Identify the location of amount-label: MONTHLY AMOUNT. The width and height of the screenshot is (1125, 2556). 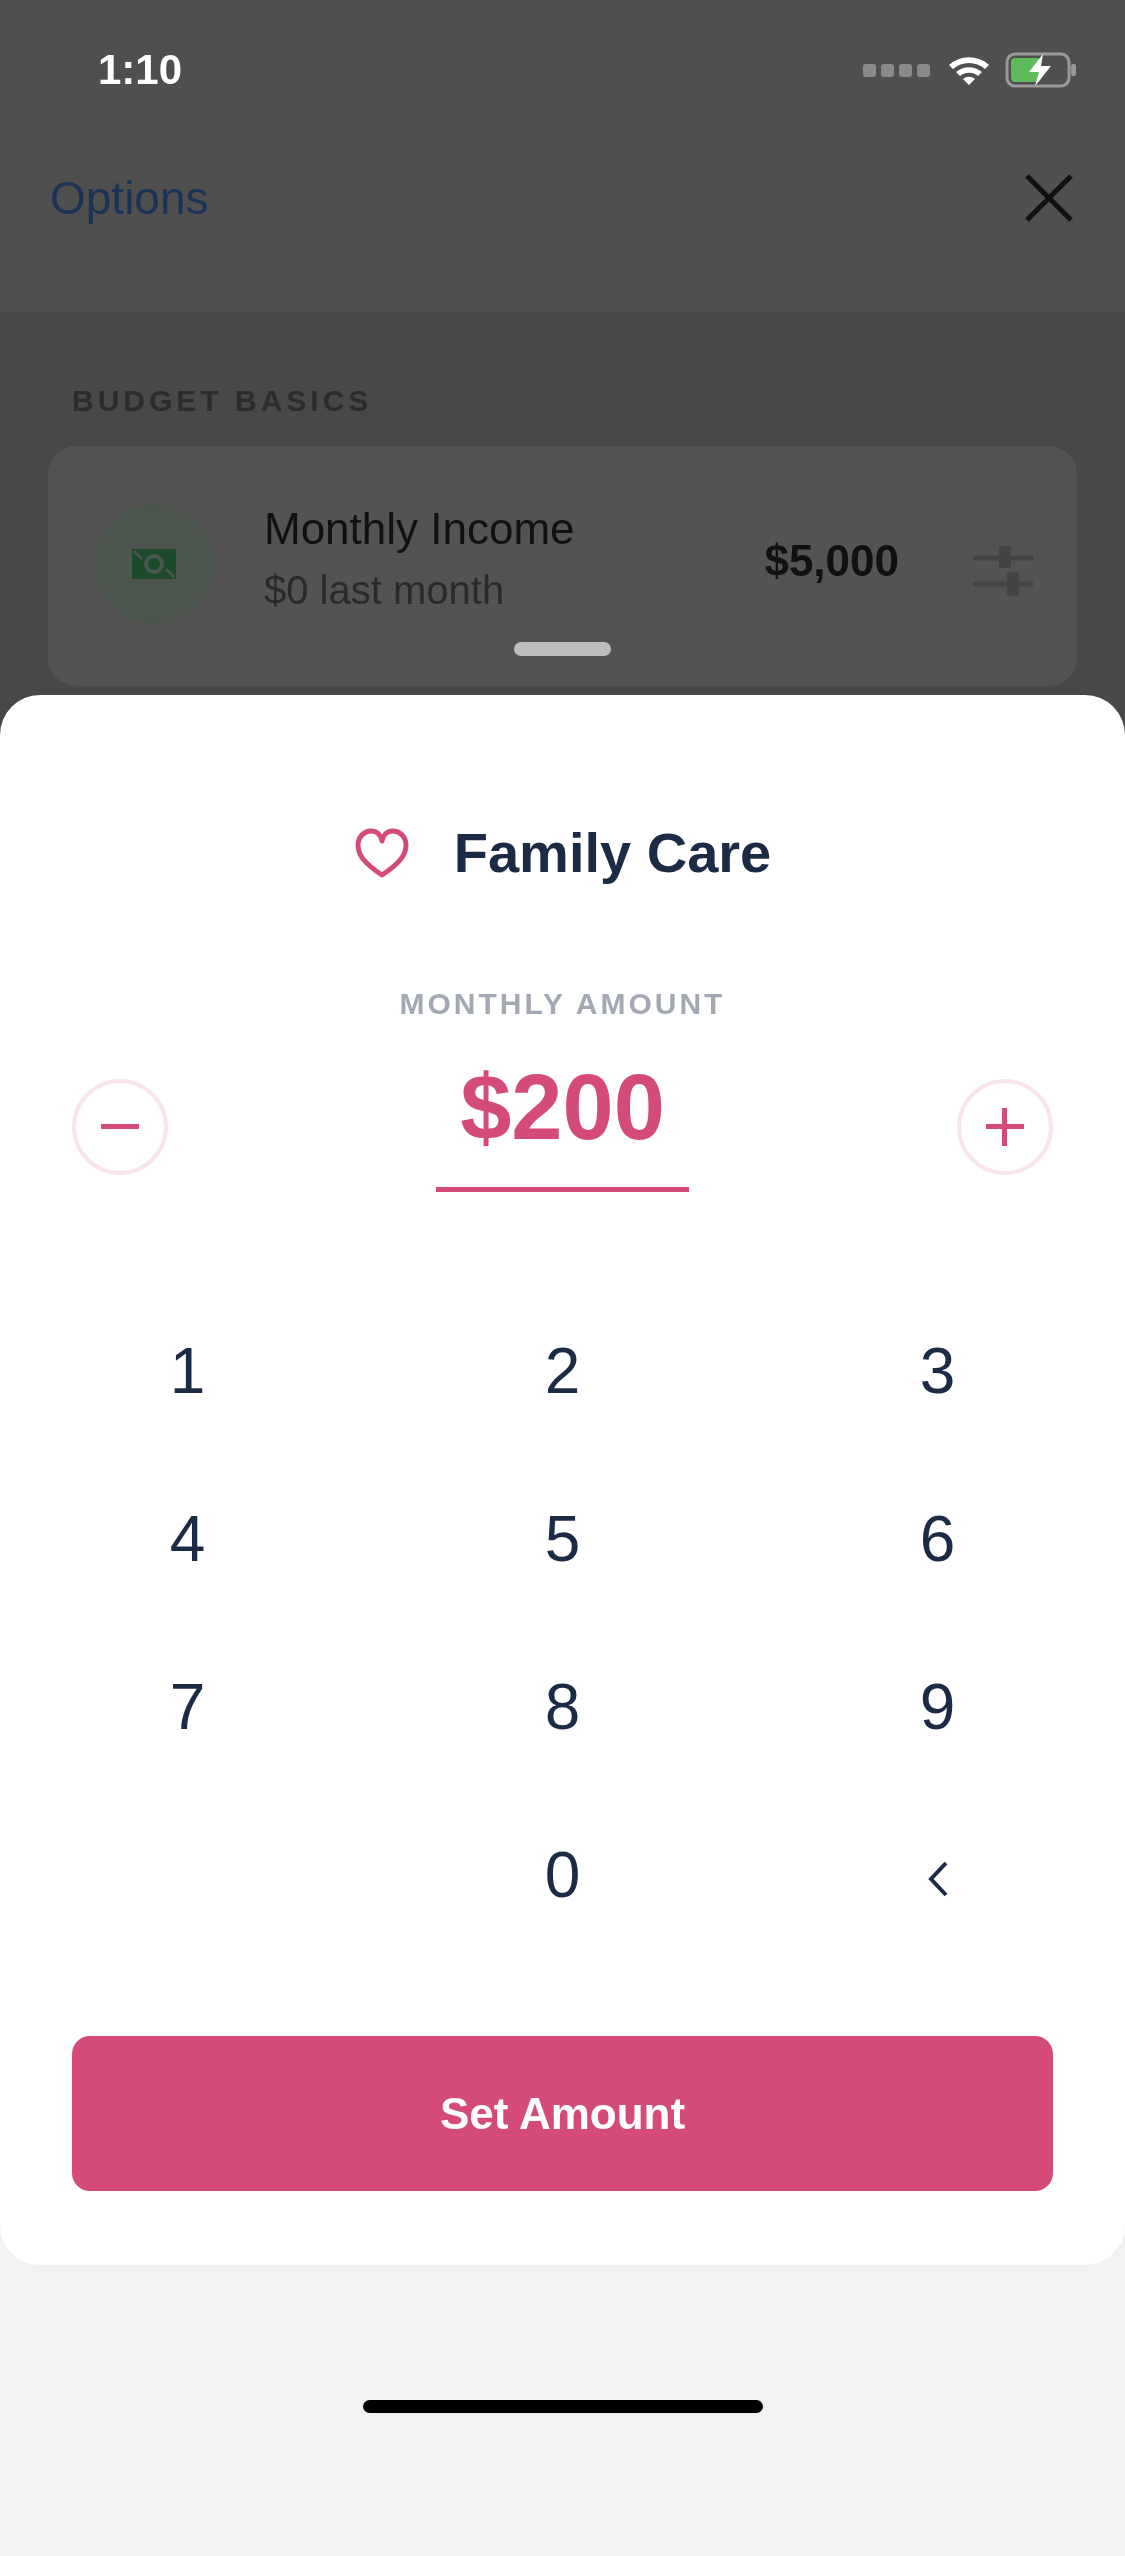
(562, 1004).